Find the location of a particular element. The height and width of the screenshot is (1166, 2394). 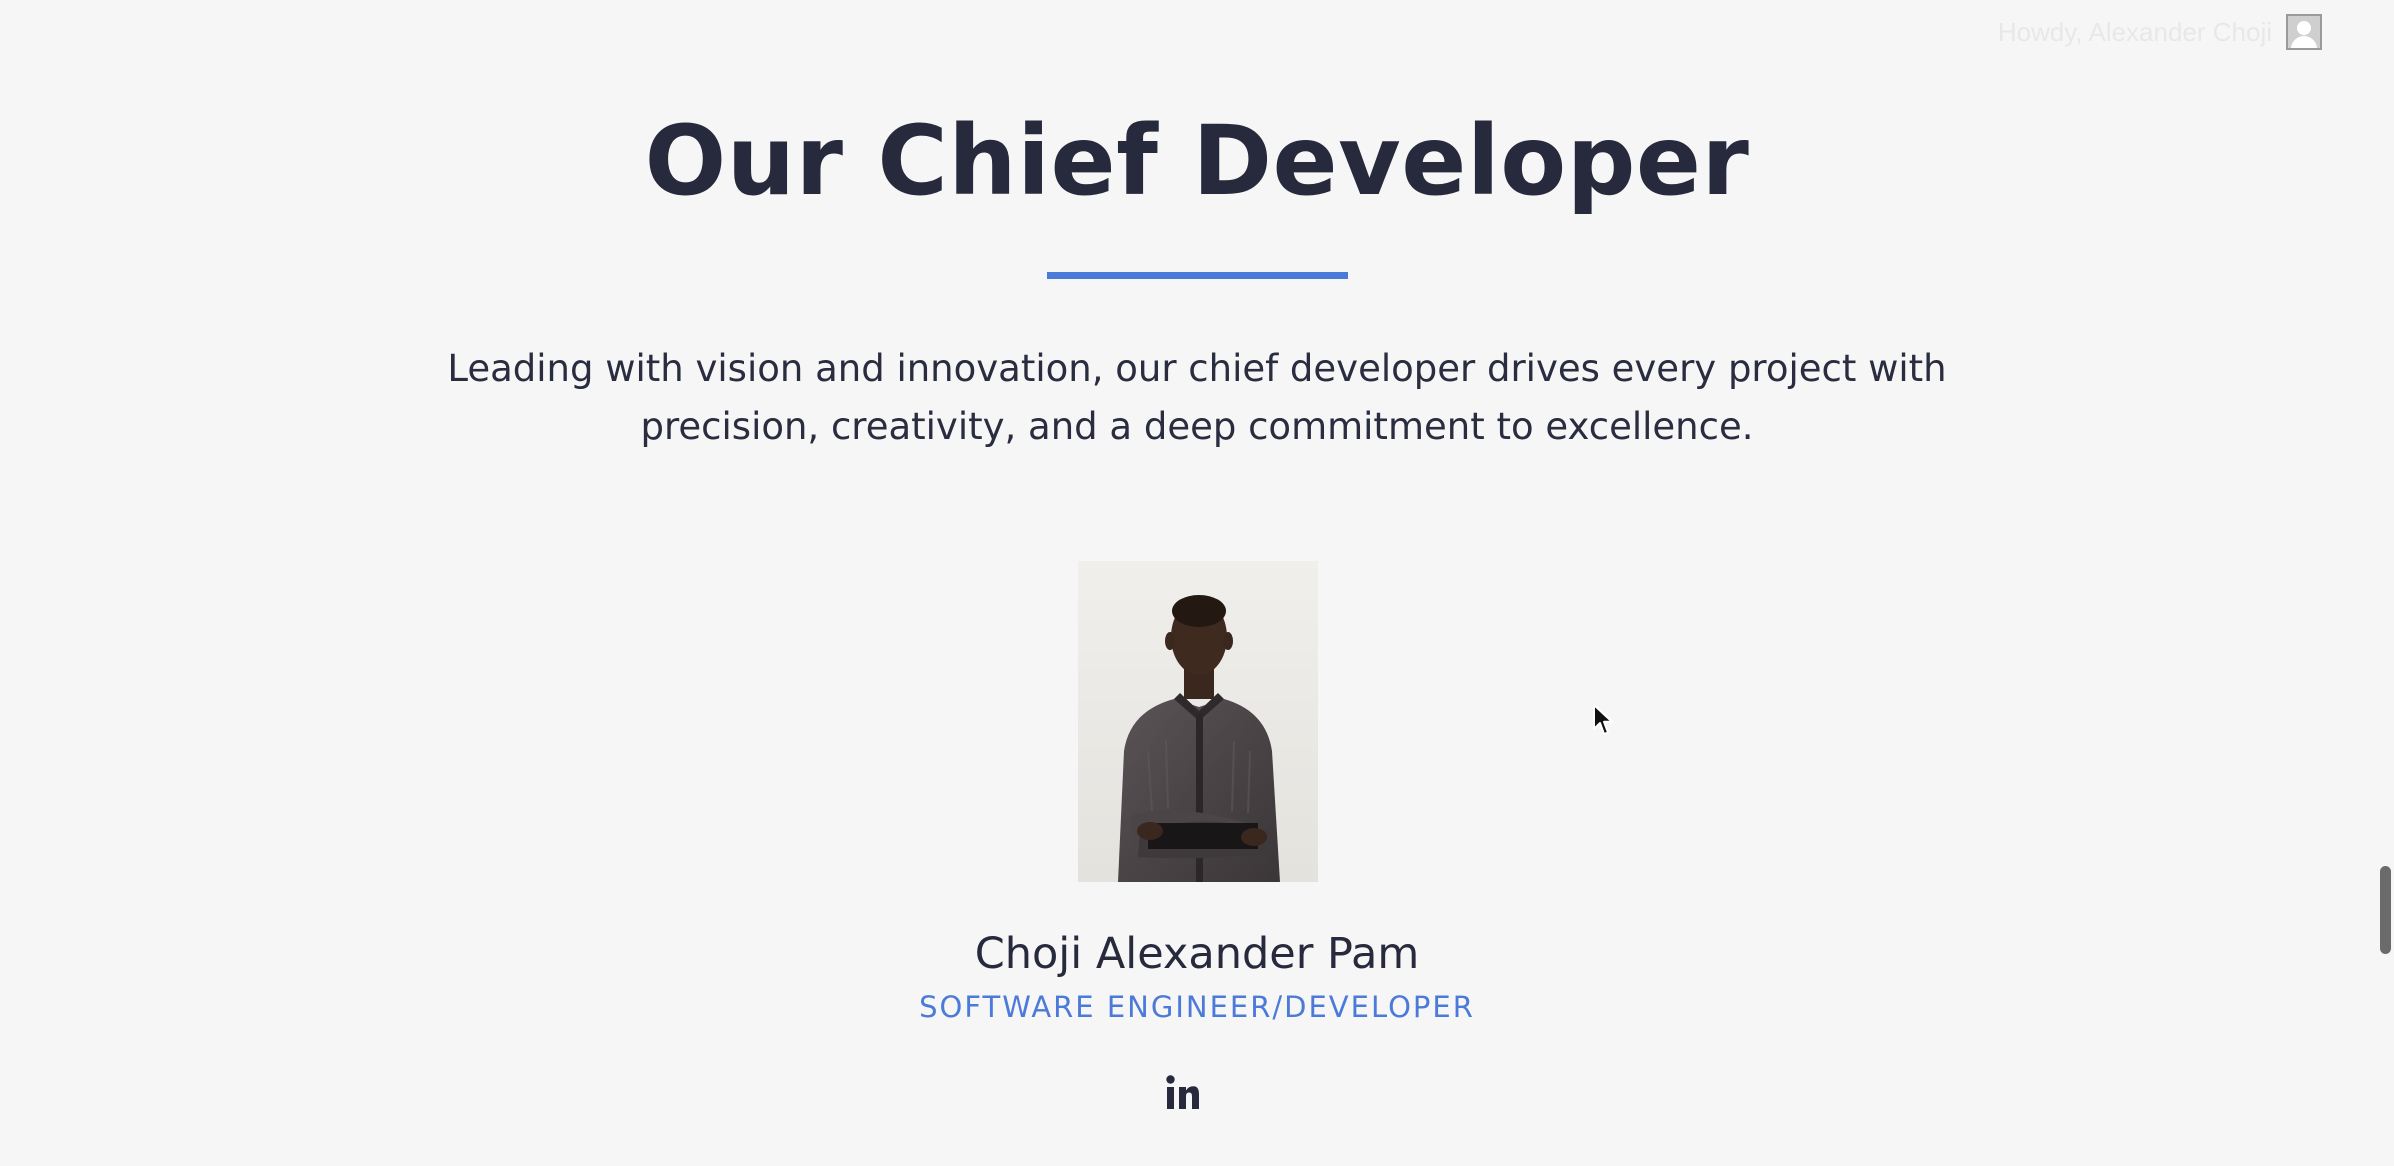

linkedin-icon is located at coordinates (1183, 1093).